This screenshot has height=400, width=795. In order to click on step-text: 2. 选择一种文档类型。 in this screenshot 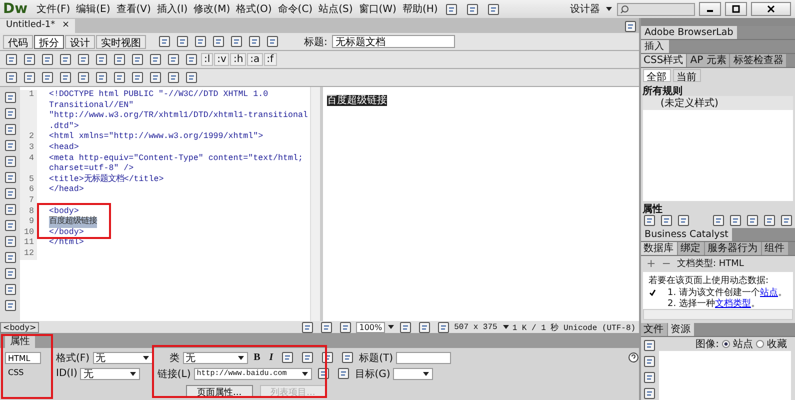, I will do `click(714, 304)`.